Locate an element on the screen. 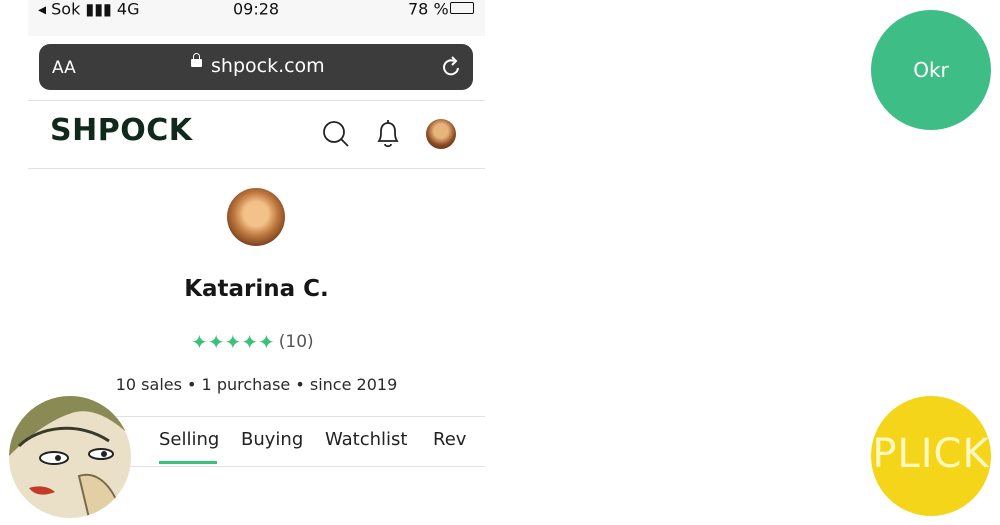  plick-logo: PLICK is located at coordinates (931, 456).